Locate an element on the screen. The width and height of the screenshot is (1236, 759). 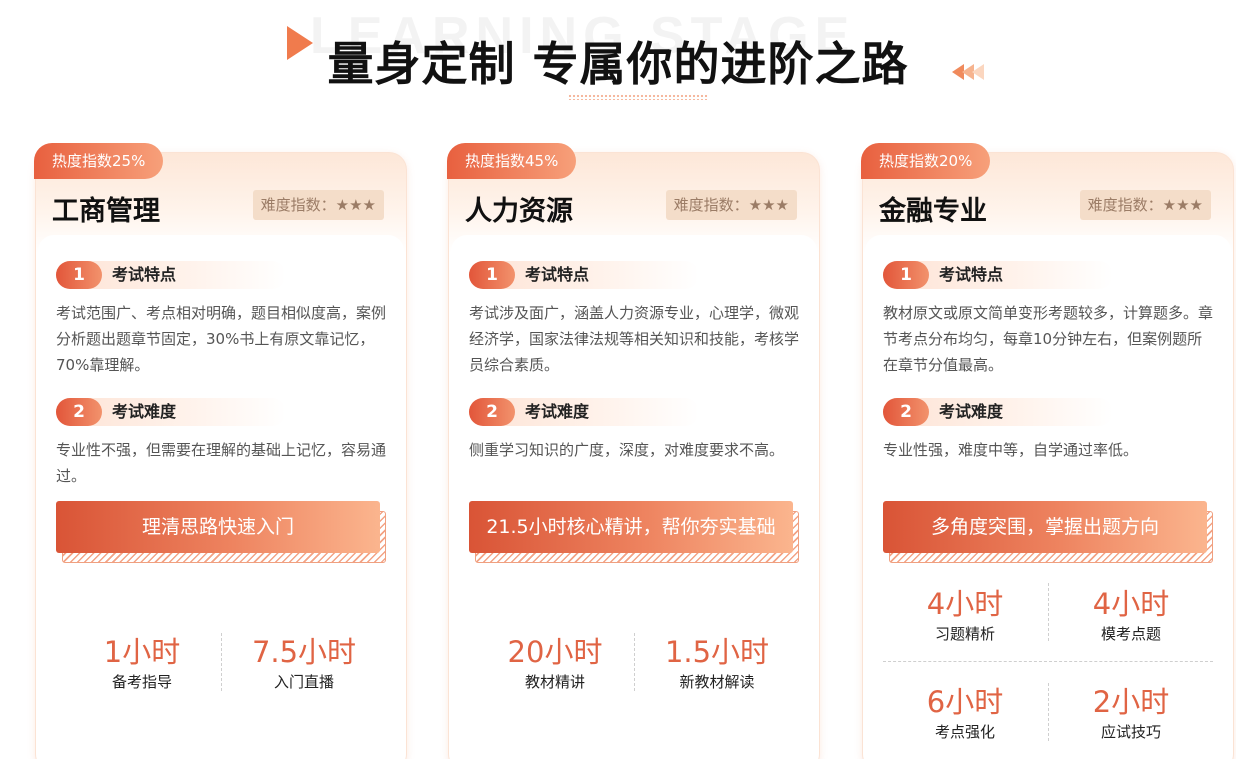
course-name: 人力资源 is located at coordinates (519, 211).